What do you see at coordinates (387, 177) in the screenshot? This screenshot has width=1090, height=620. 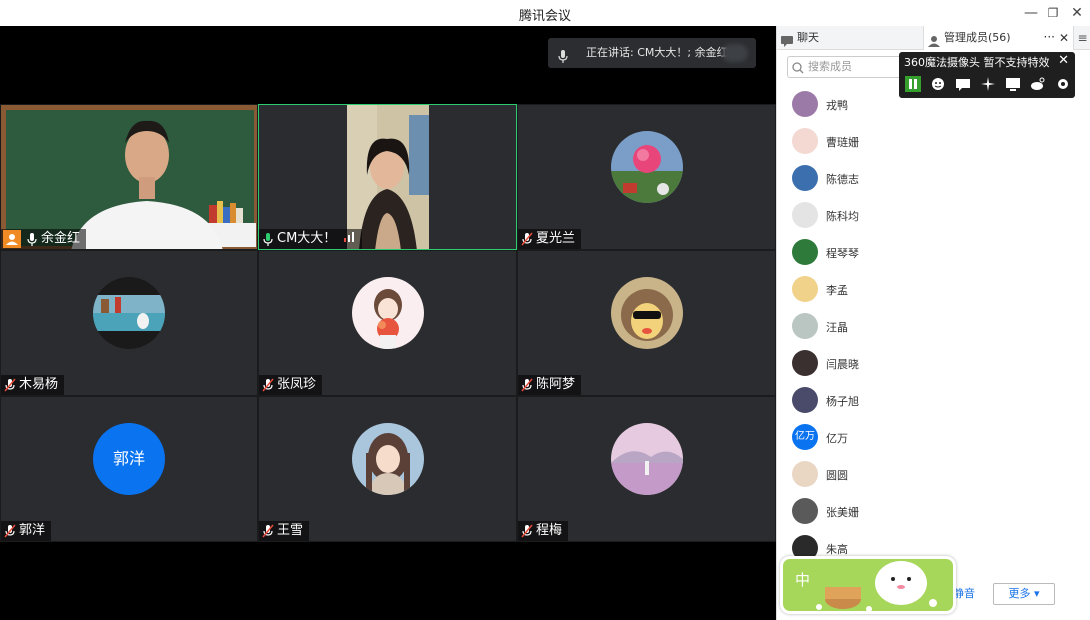 I see `video-tile-active: CM大大！` at bounding box center [387, 177].